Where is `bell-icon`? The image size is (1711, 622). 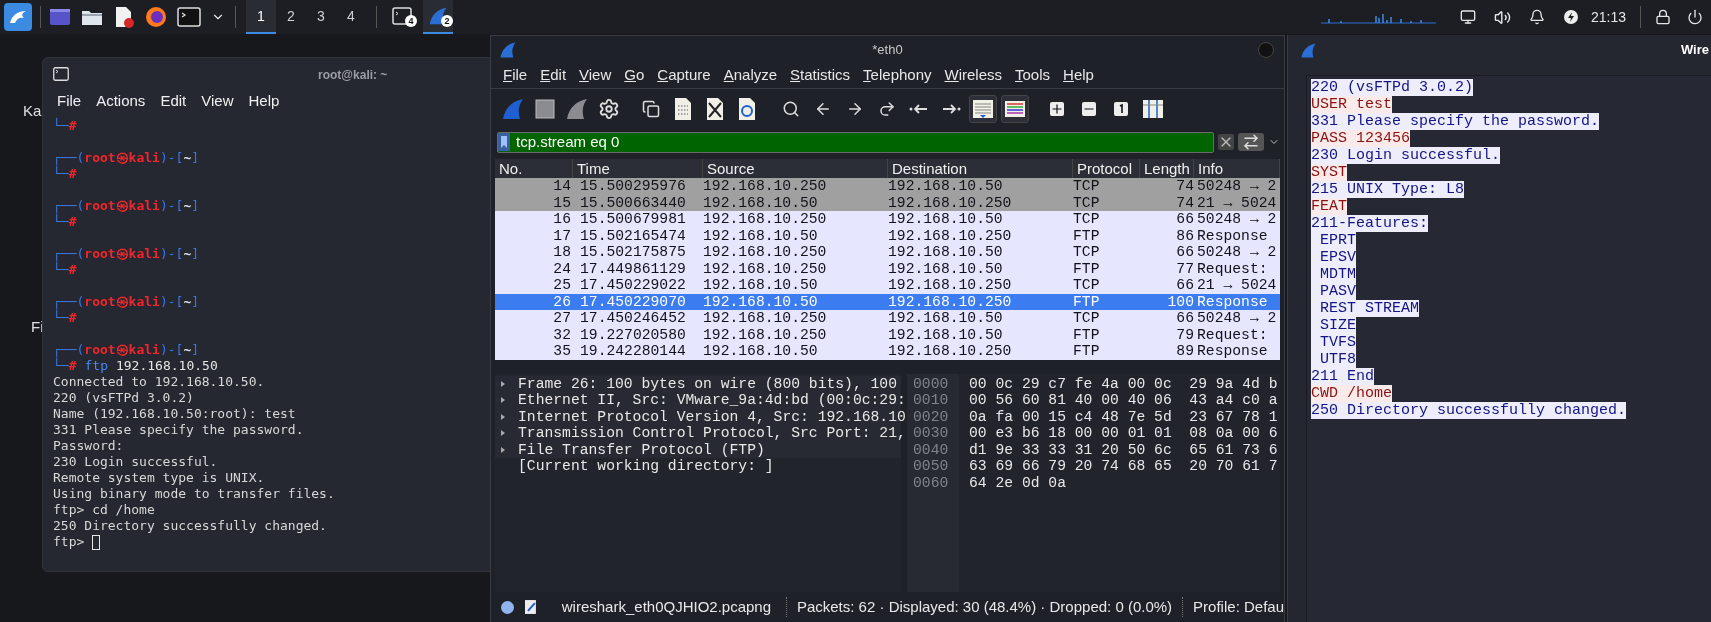 bell-icon is located at coordinates (1536, 17).